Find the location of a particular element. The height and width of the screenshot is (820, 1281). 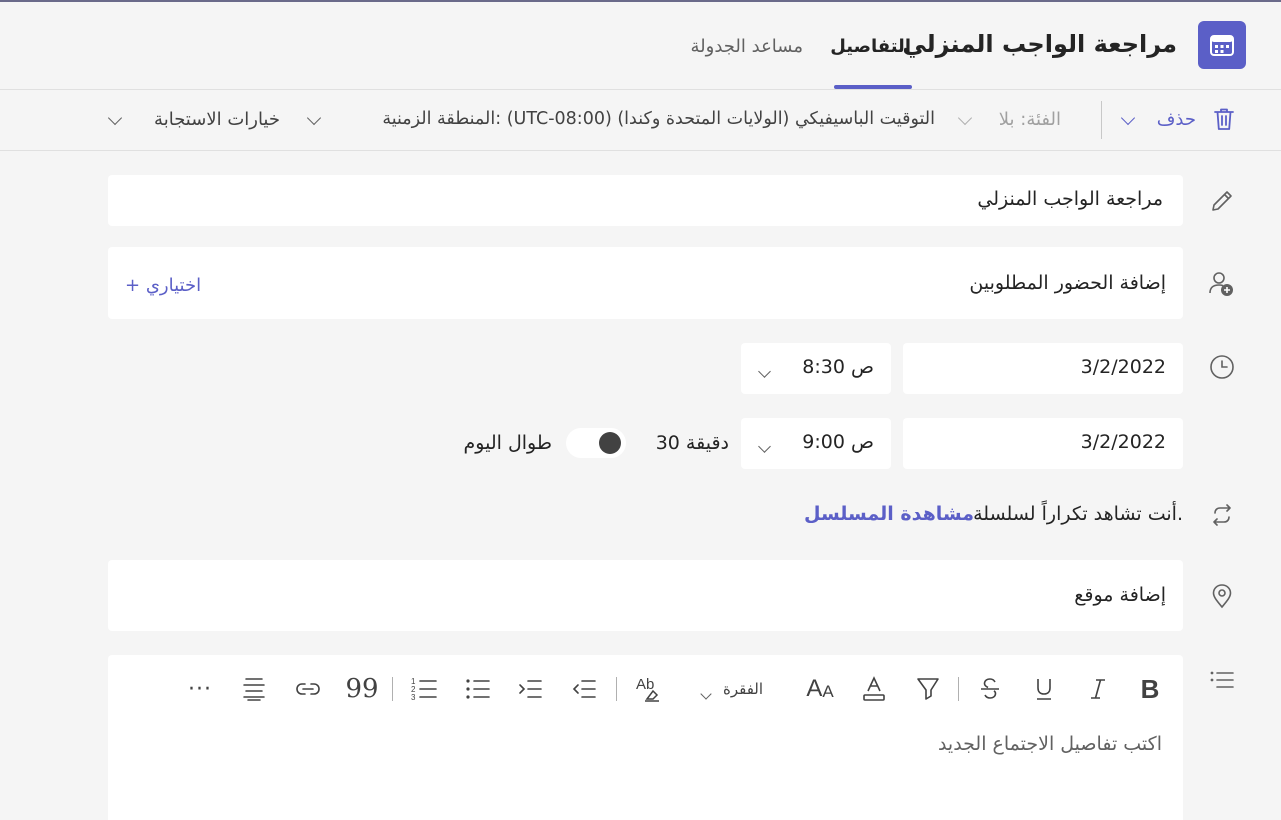

start-date-value: 3/2/2022 is located at coordinates (1123, 367).